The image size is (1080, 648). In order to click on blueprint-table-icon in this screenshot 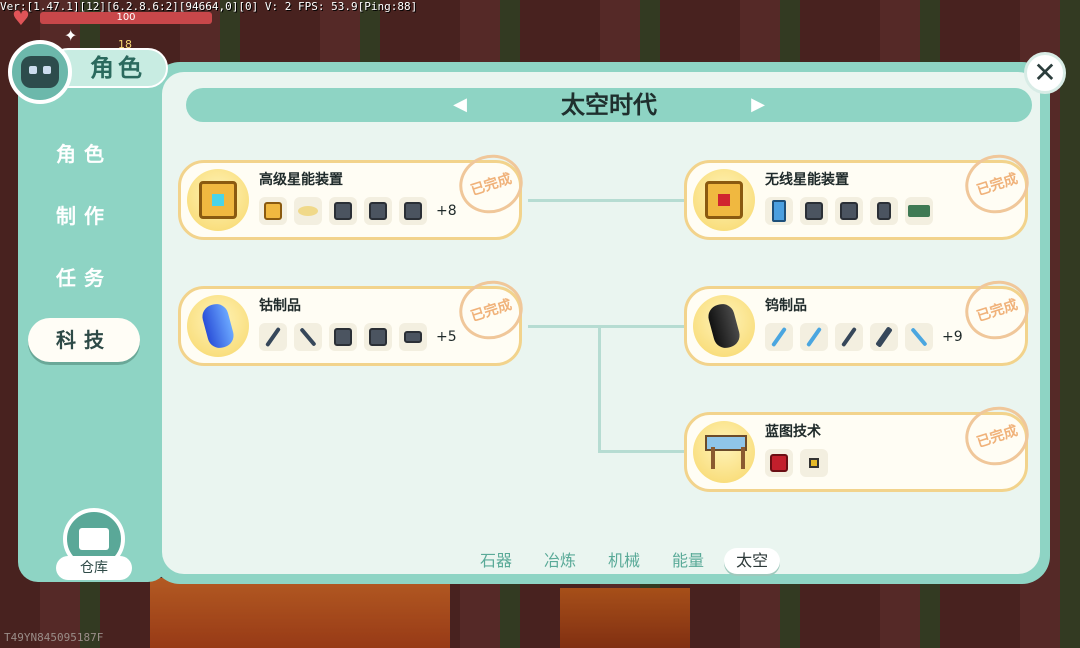, I will do `click(726, 452)`.